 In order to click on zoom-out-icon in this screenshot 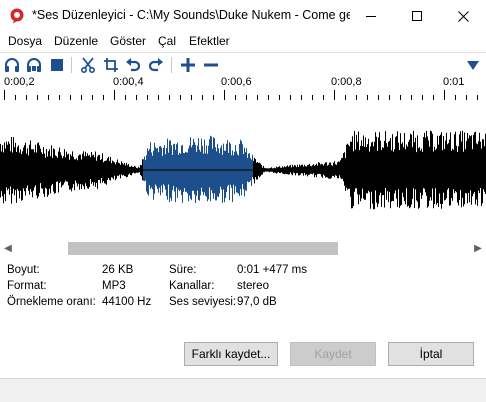, I will do `click(211, 65)`.